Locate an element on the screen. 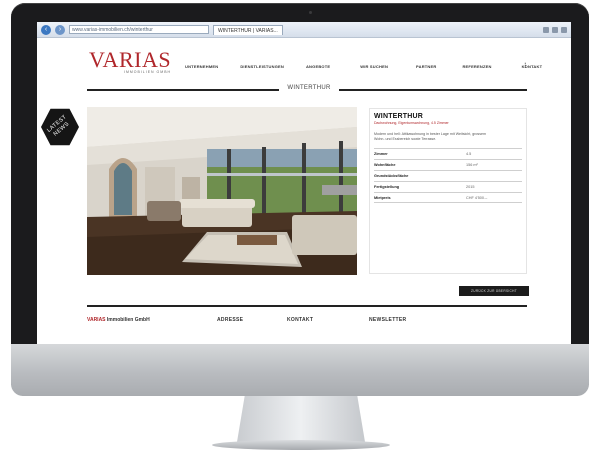 The width and height of the screenshot is (592, 459). detail-value: 2015 is located at coordinates (470, 187).